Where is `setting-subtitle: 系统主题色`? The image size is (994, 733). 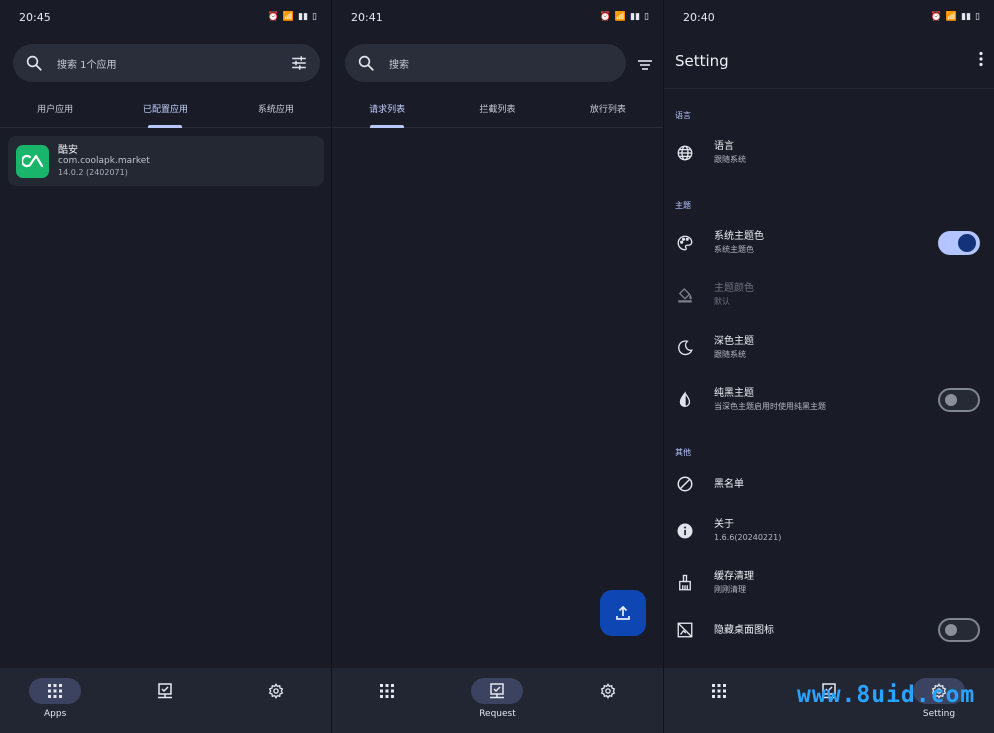 setting-subtitle: 系统主题色 is located at coordinates (734, 249).